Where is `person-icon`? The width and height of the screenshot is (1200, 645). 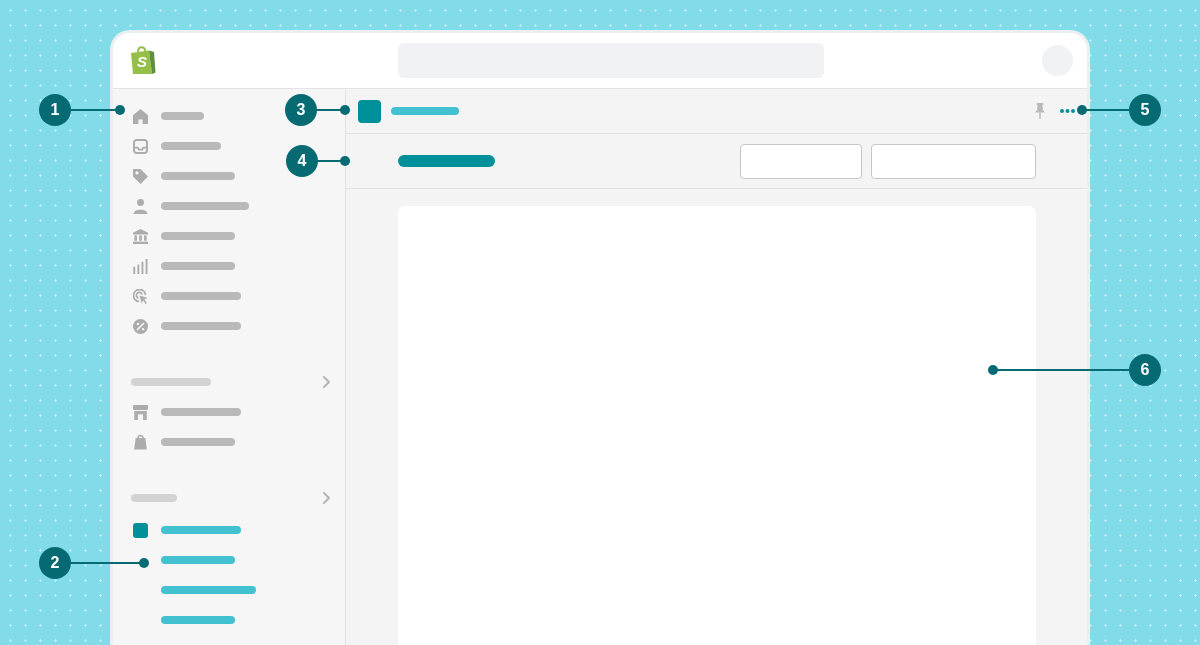
person-icon is located at coordinates (140, 206).